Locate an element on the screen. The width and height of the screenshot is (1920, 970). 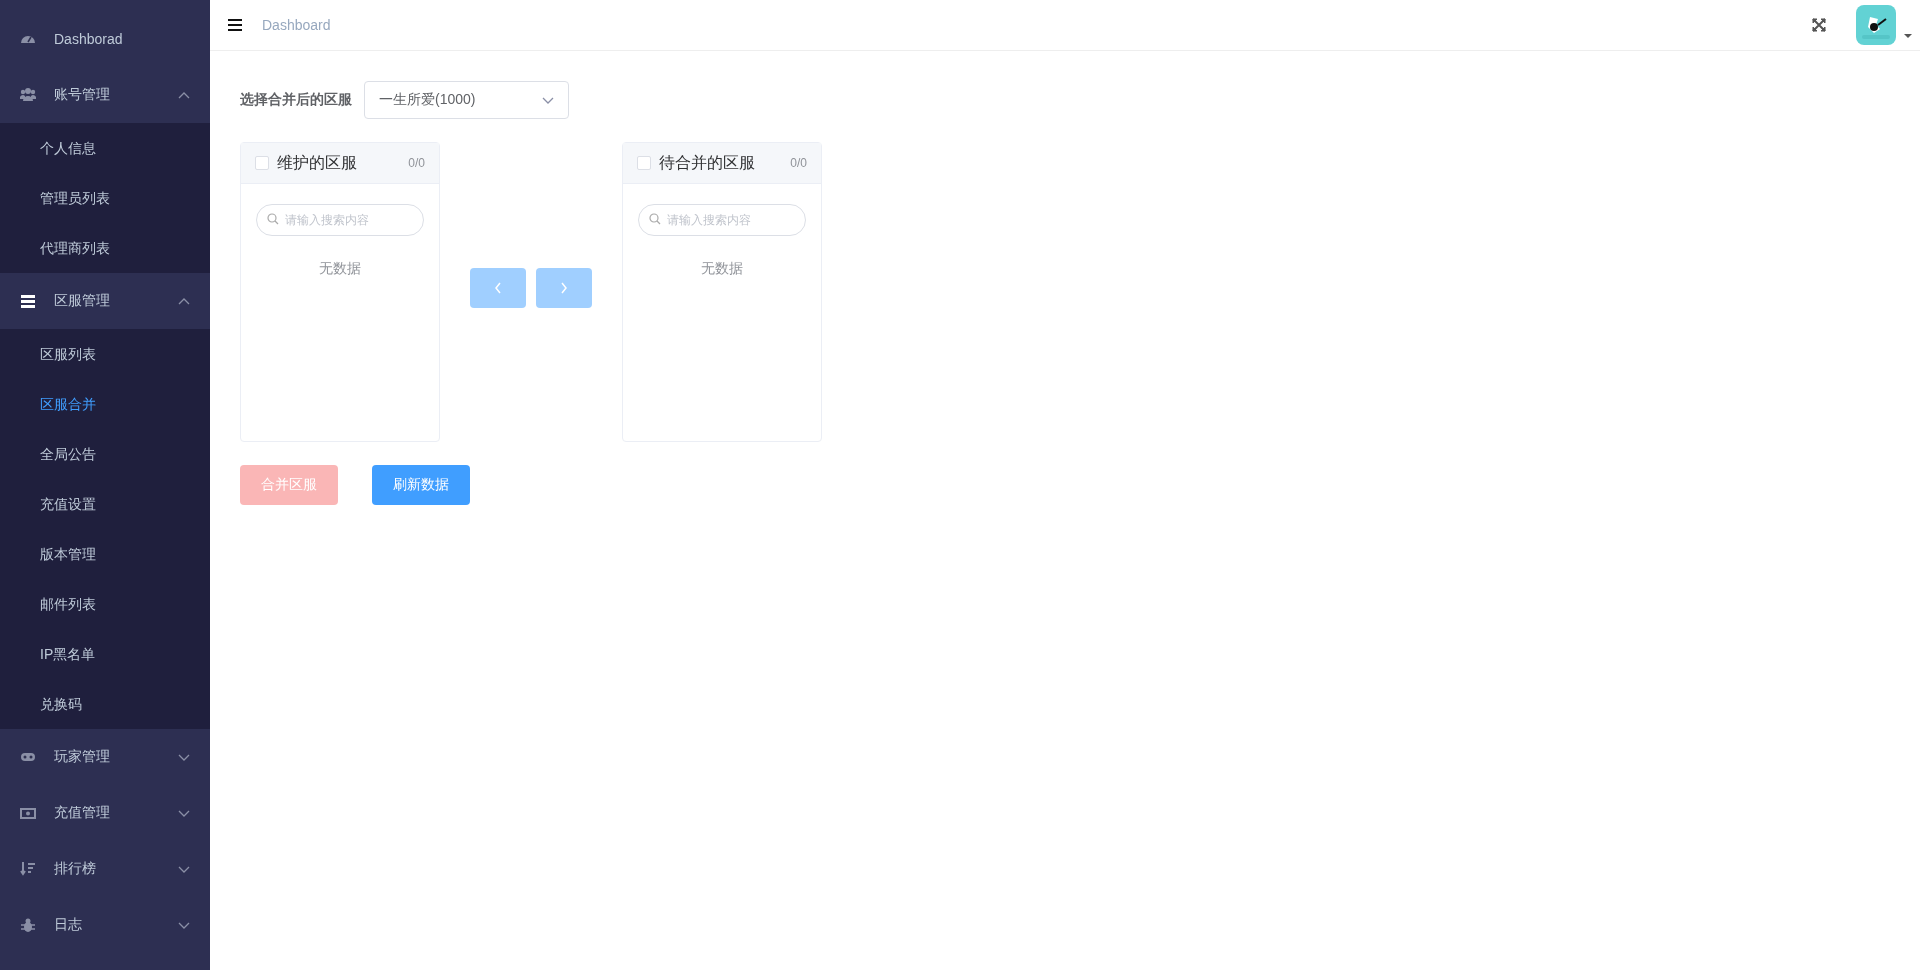
banknote-icon is located at coordinates (28, 813).